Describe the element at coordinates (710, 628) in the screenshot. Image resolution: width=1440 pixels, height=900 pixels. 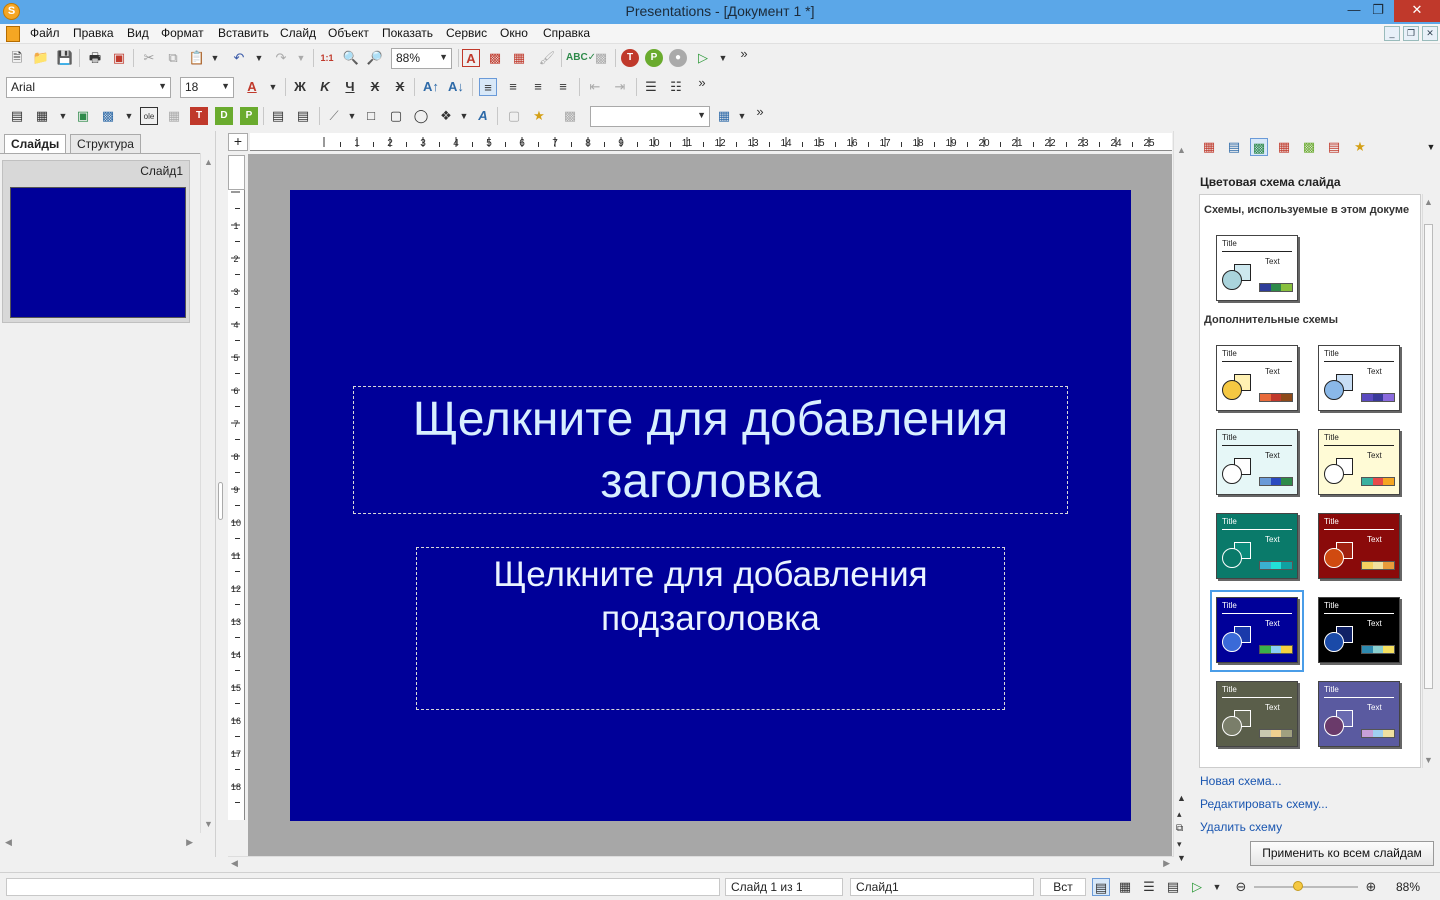
I see `subtitle-placeholder: Щелкните для добавления подзаголовка` at that location.